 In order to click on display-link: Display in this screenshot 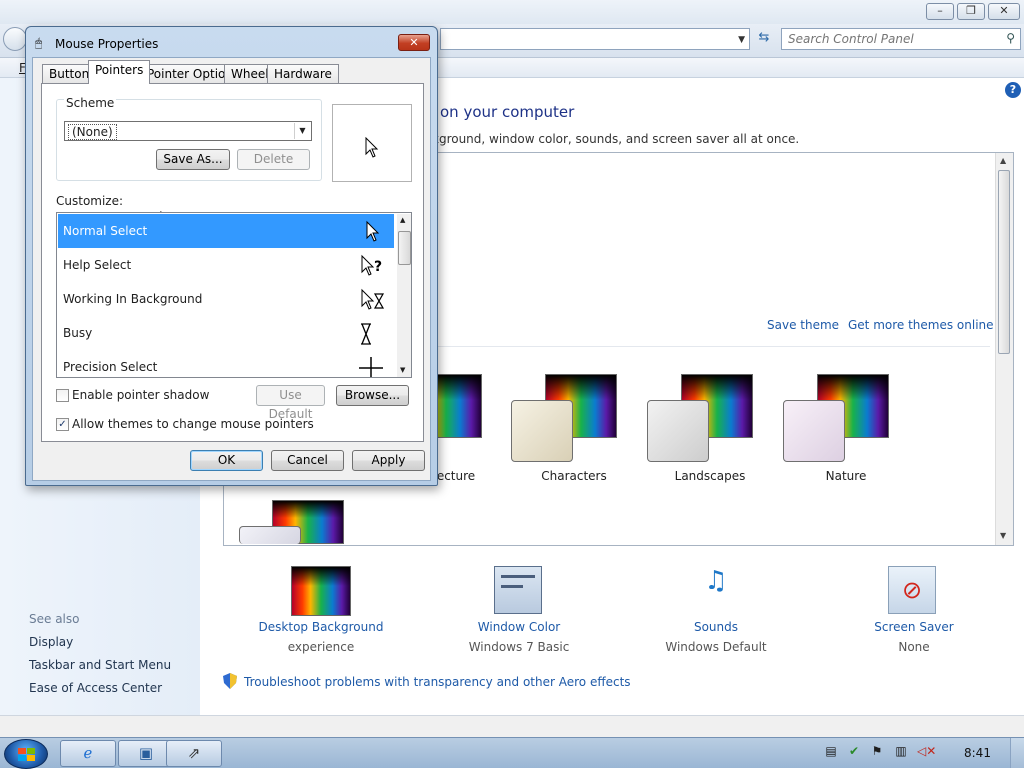, I will do `click(51, 642)`.